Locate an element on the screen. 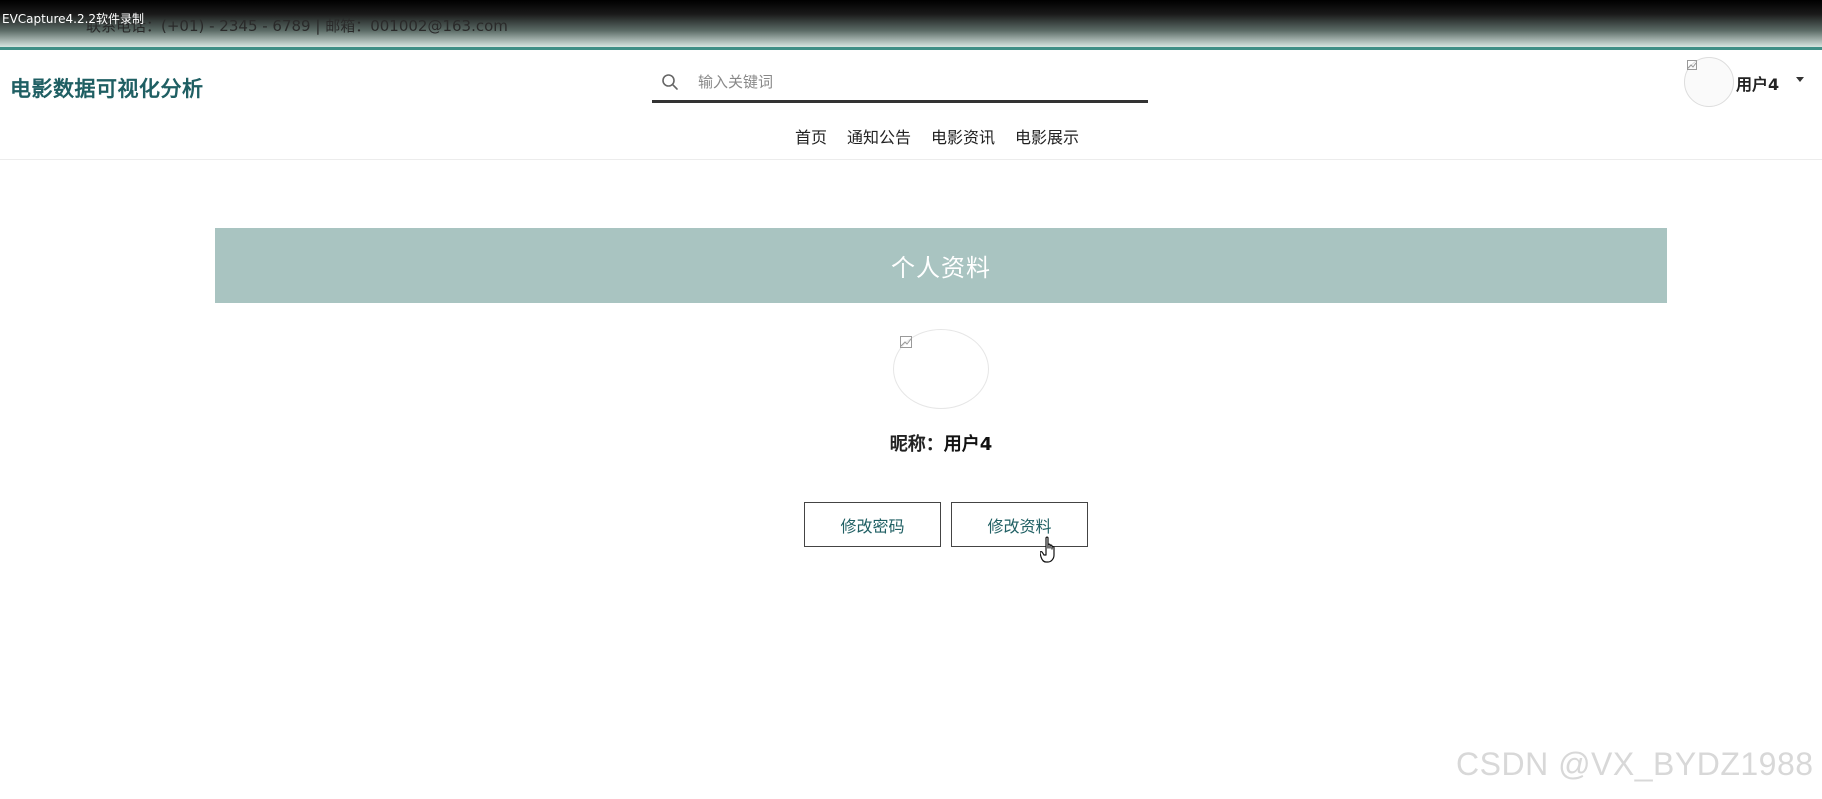 The height and width of the screenshot is (799, 1822). user-menu: 用户4 is located at coordinates (1749, 82).